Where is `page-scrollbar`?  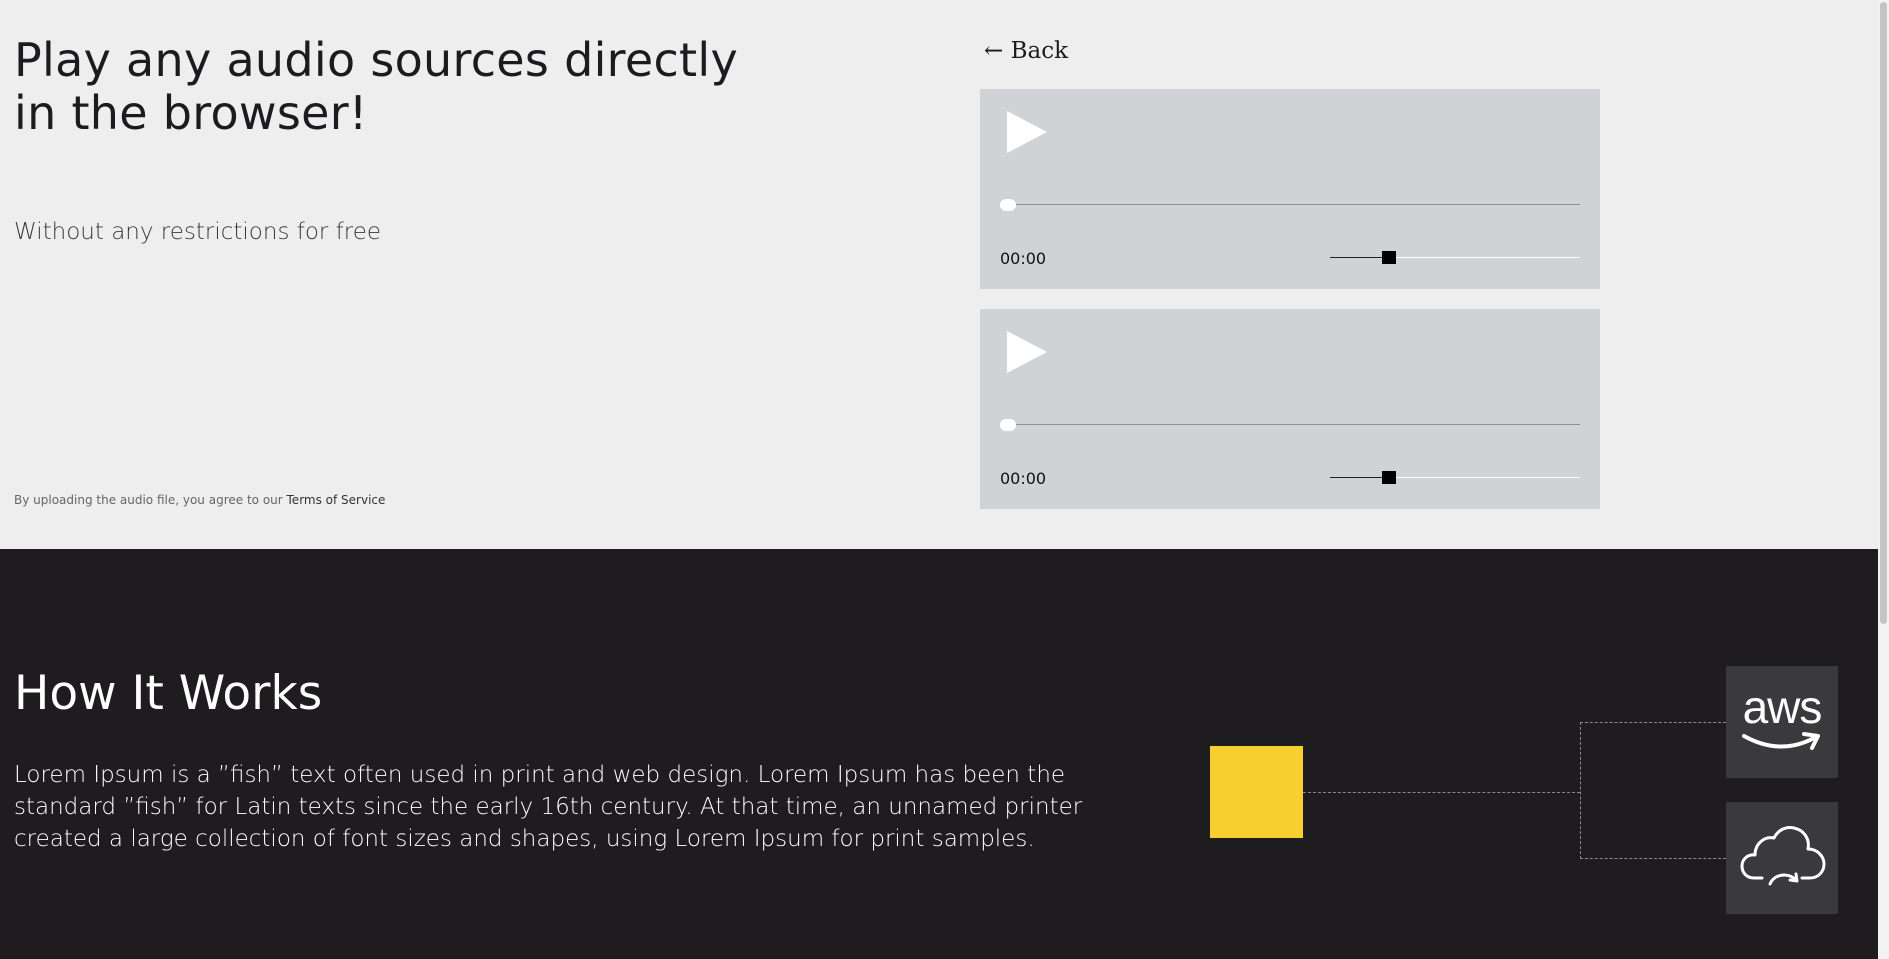
page-scrollbar is located at coordinates (1883, 479).